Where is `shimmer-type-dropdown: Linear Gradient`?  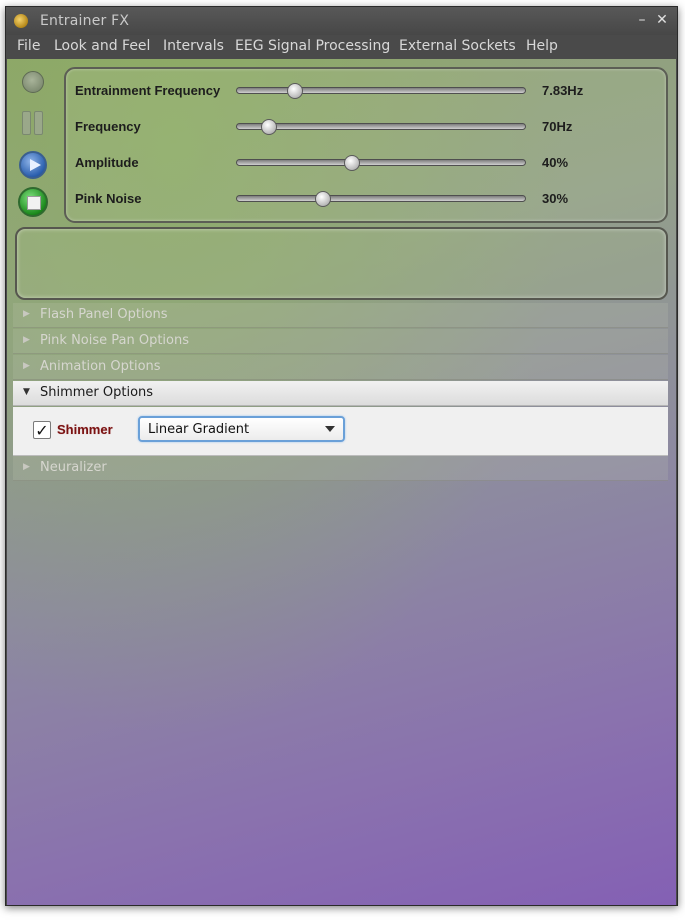 shimmer-type-dropdown: Linear Gradient is located at coordinates (241, 429).